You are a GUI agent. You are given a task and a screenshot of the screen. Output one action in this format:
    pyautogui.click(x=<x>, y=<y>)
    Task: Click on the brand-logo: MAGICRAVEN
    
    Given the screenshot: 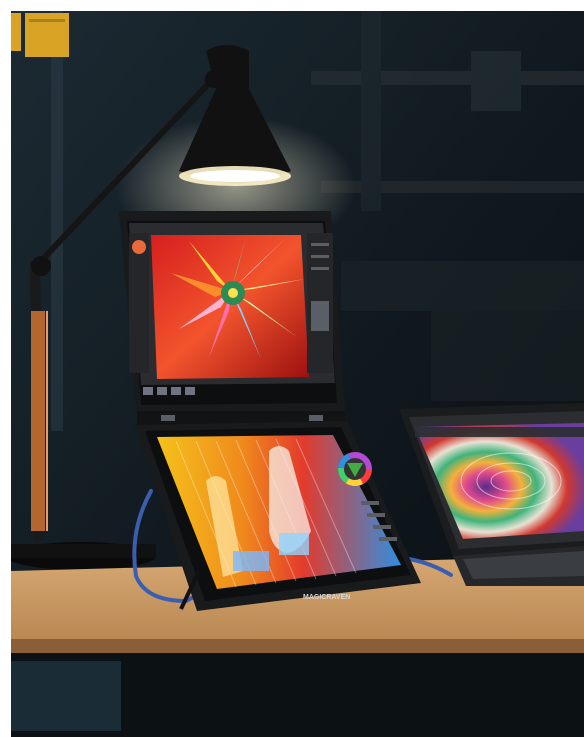 What is the action you would take?
    pyautogui.click(x=326, y=597)
    